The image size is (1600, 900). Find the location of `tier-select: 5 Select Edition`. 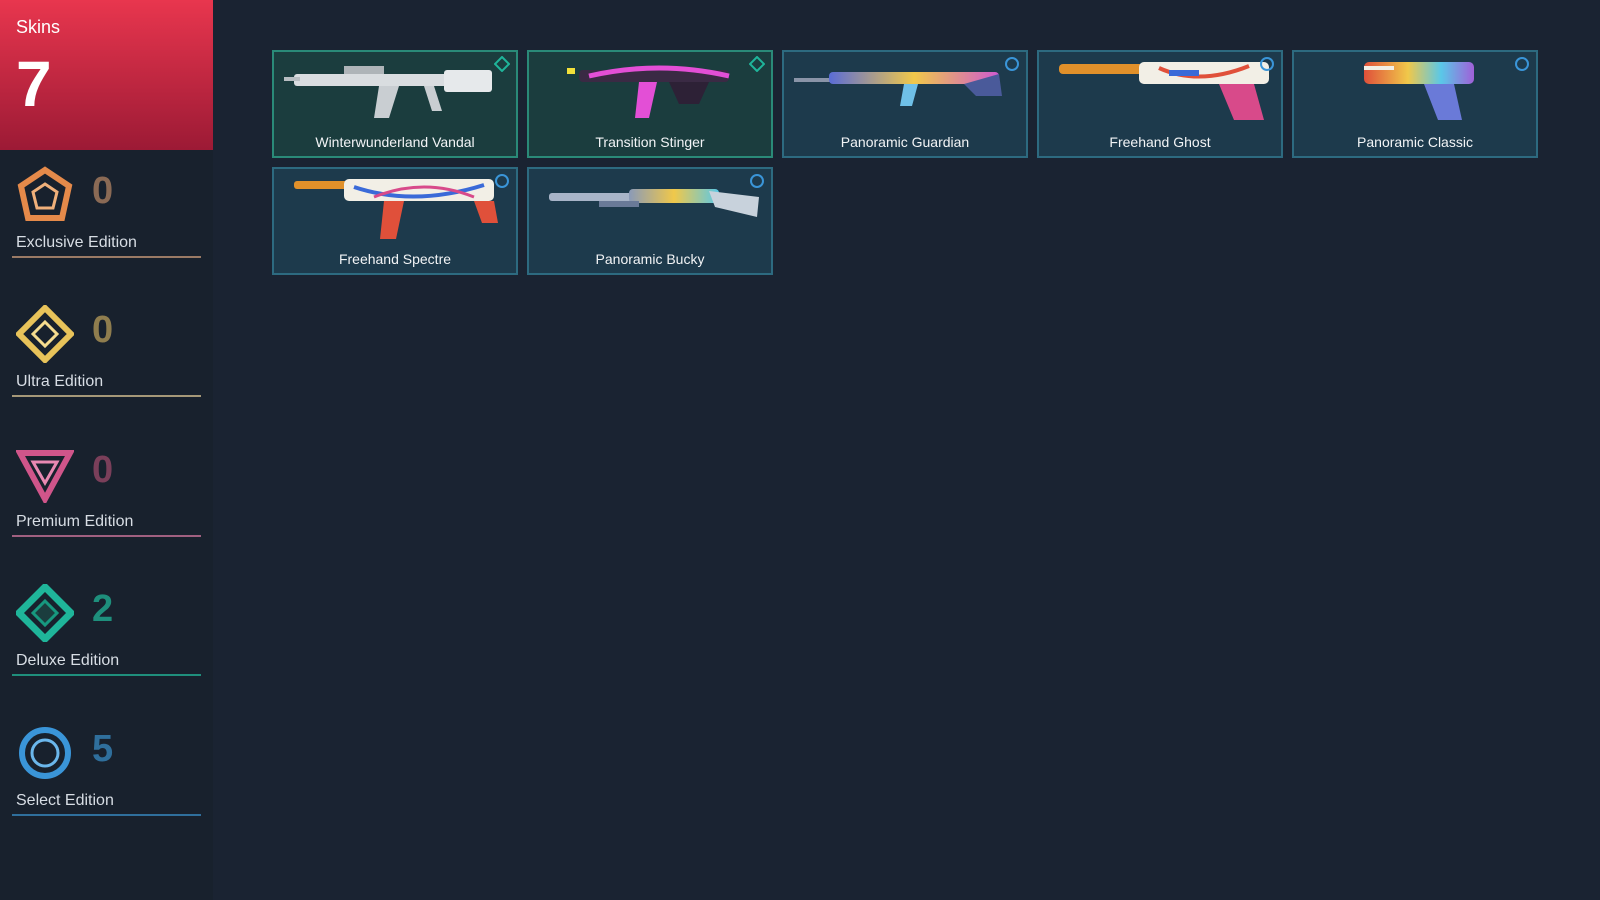

tier-select: 5 Select Edition is located at coordinates (106, 779).